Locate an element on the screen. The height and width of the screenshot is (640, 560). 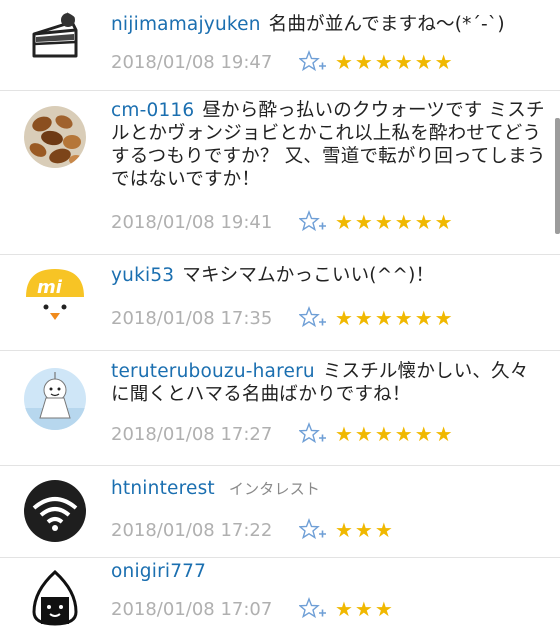
comment-user-subtitle: インタレスト is located at coordinates (274, 489).